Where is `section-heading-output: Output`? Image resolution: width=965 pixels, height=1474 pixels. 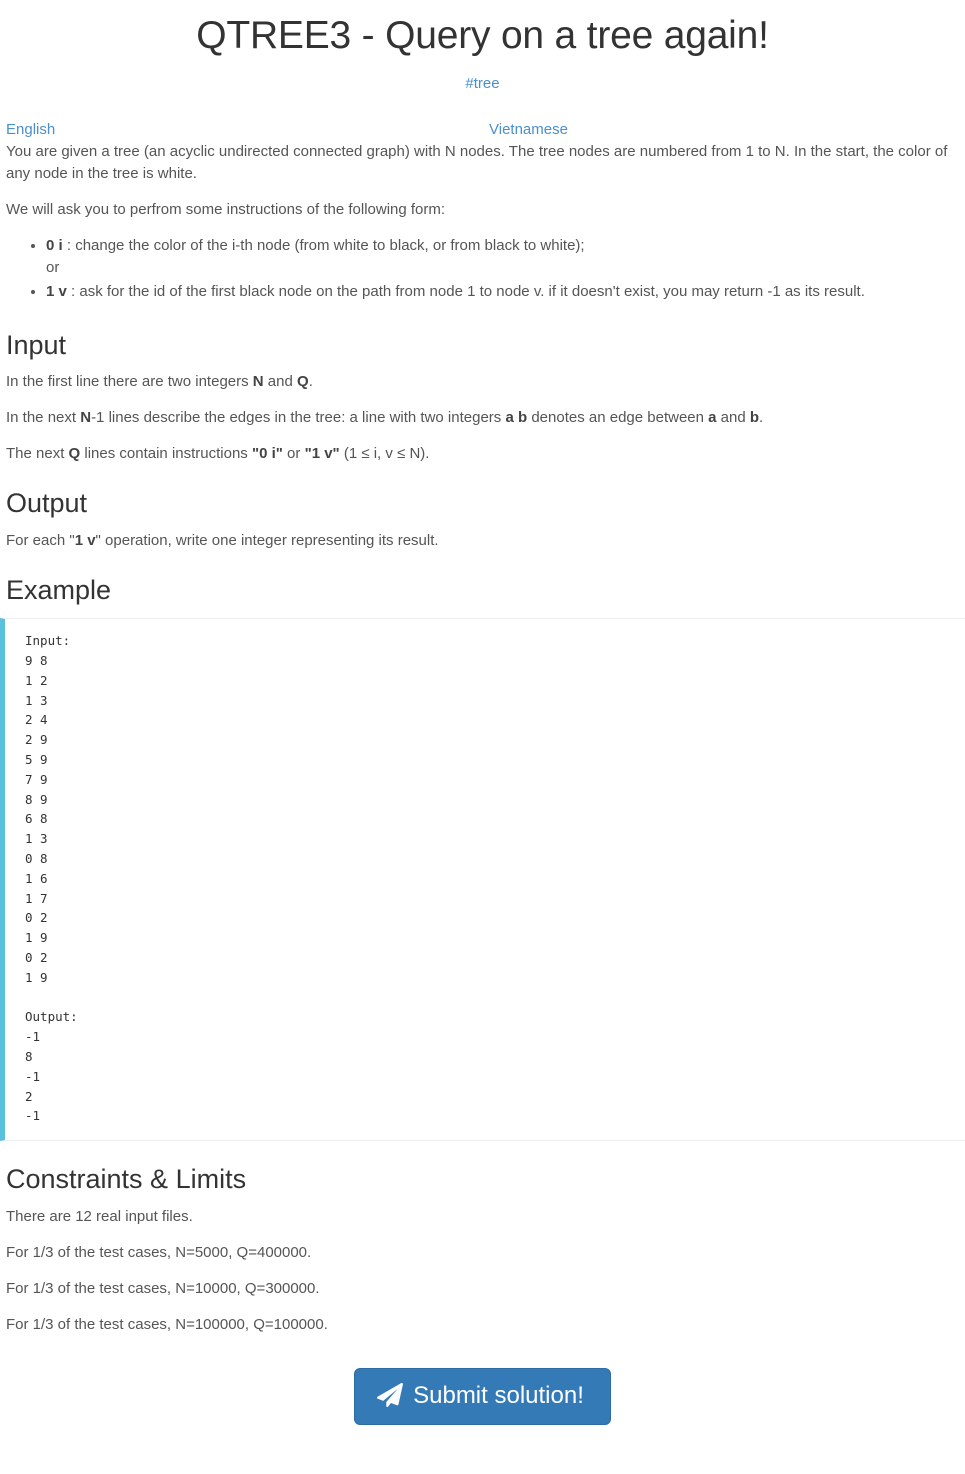 section-heading-output: Output is located at coordinates (47, 503).